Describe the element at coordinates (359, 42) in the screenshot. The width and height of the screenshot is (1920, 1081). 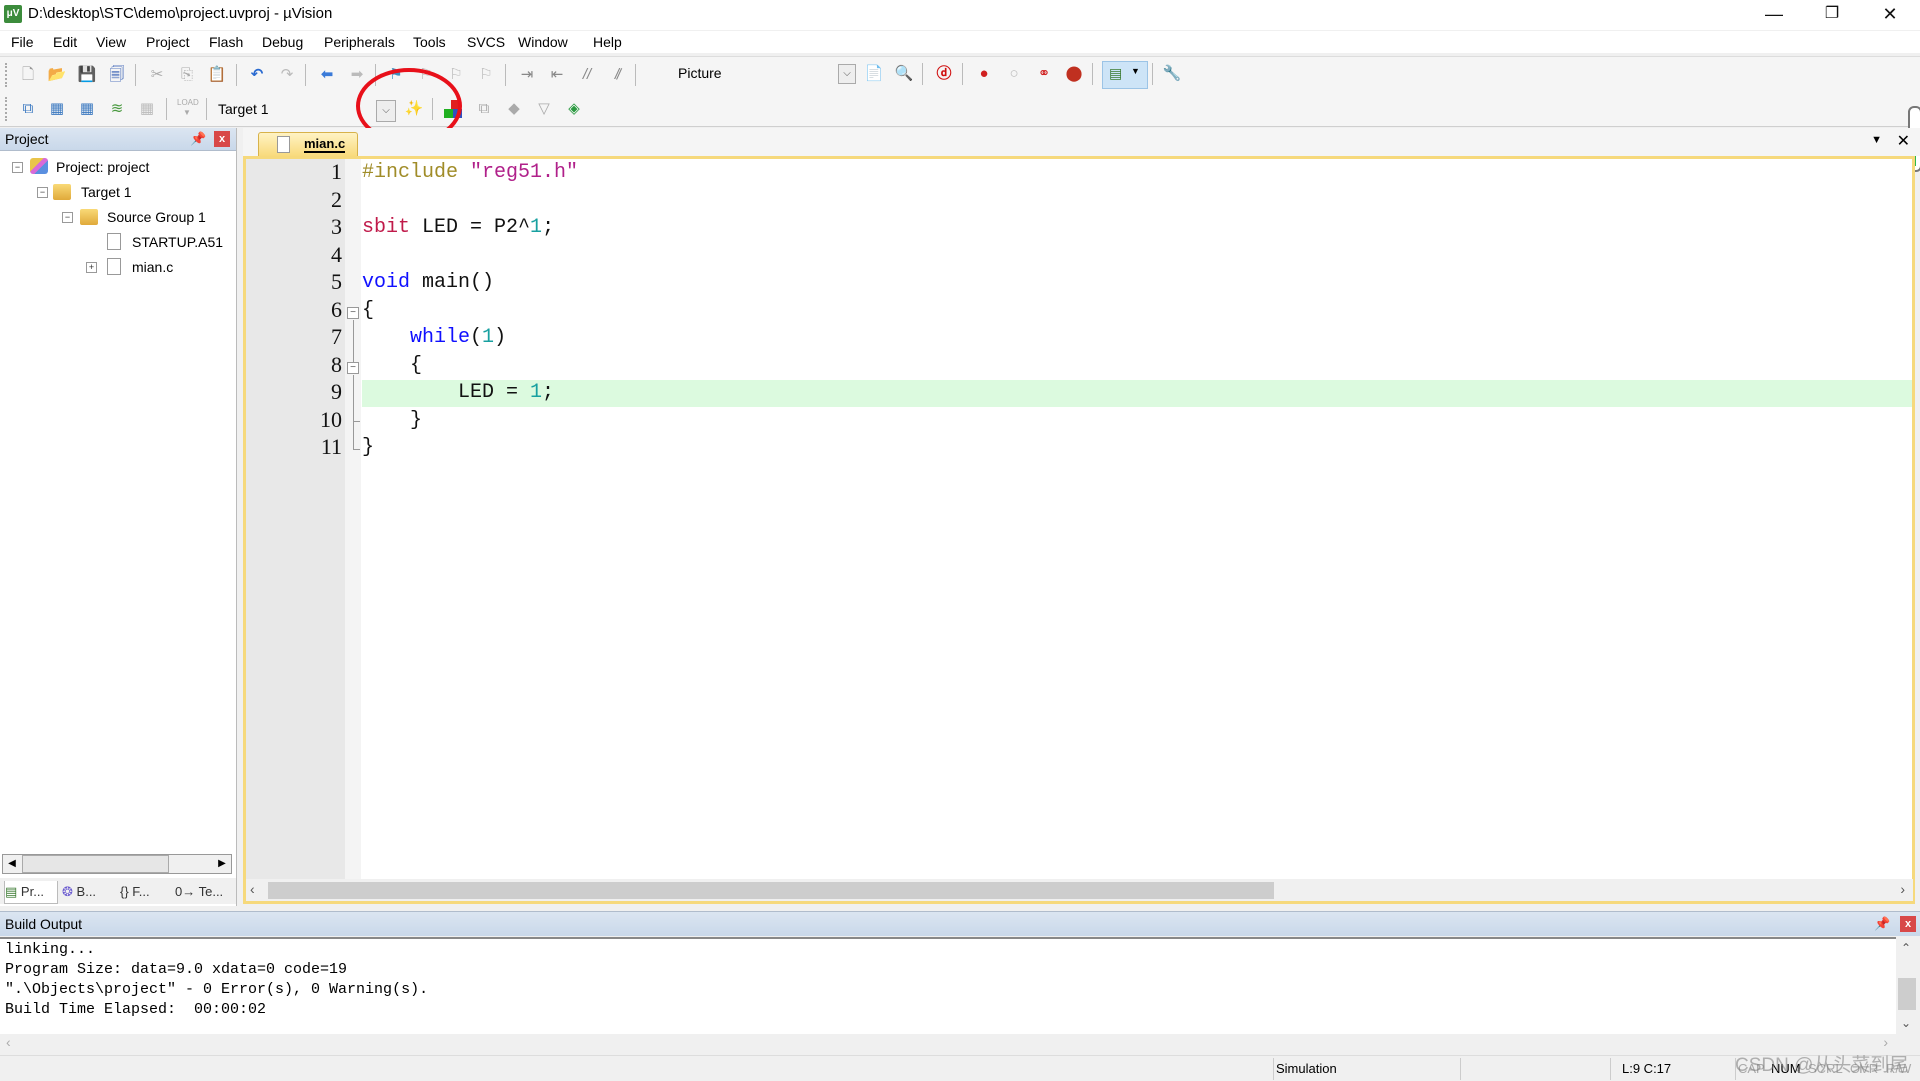
I see `menu-peripherals: Peripherals` at that location.